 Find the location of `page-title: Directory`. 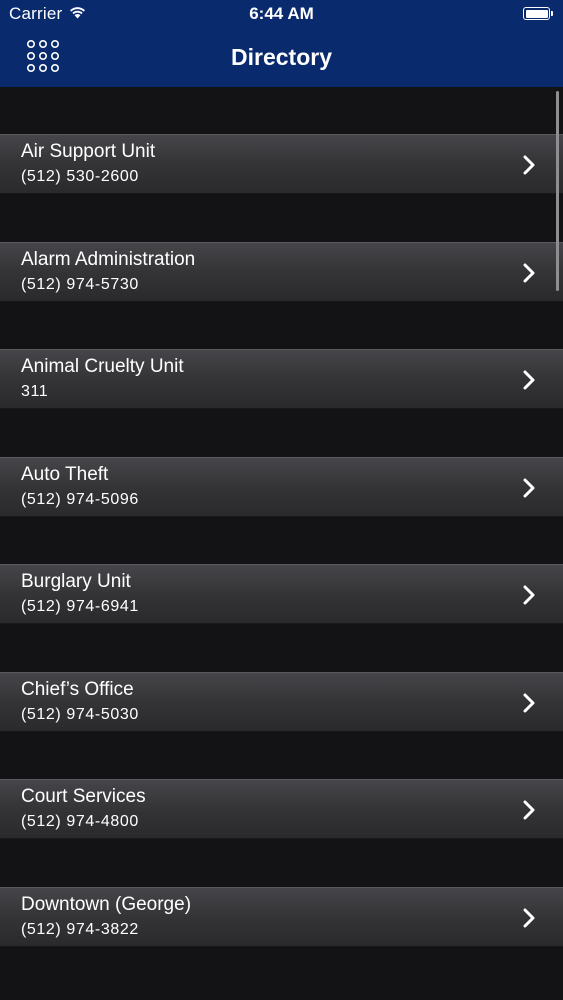

page-title: Directory is located at coordinates (281, 57).